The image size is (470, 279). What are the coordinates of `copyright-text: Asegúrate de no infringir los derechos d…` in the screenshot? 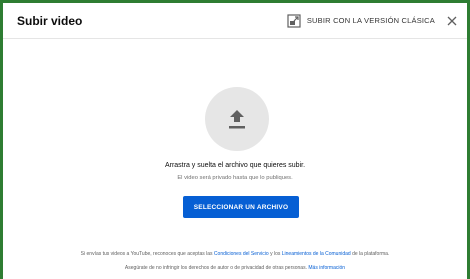 It's located at (216, 268).